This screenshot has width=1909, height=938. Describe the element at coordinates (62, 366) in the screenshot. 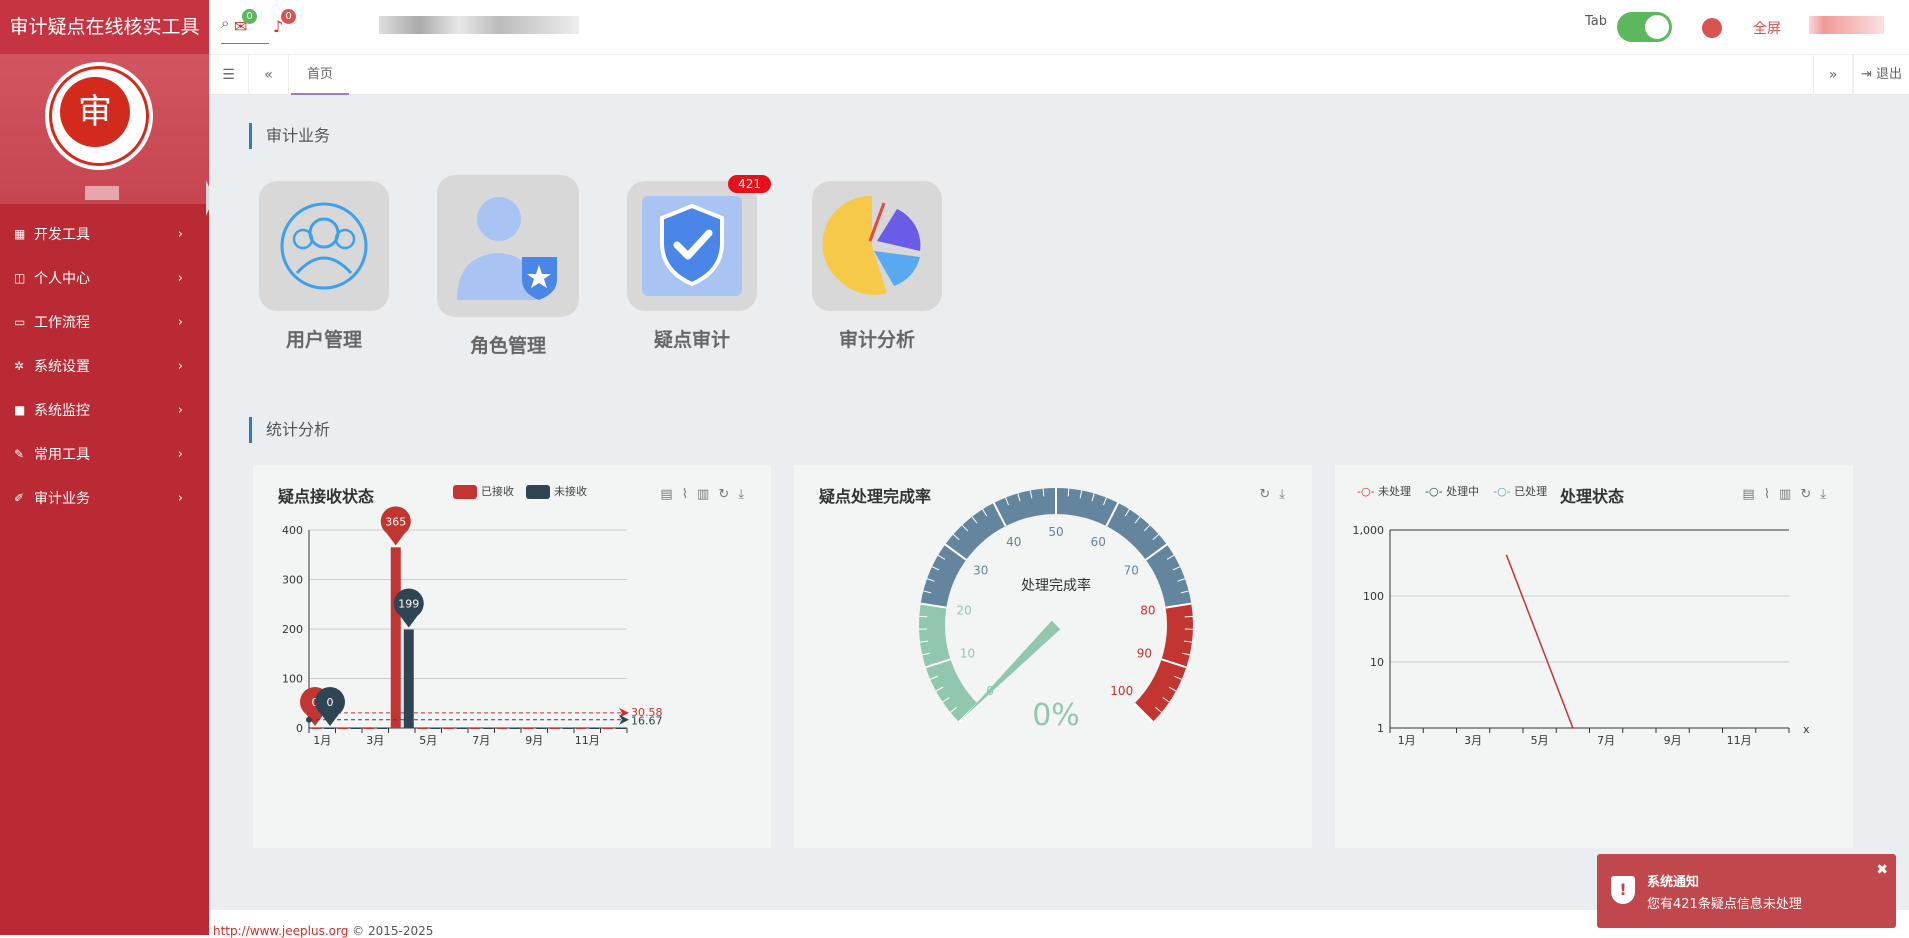

I see `sidebar-item-label: 系统设置` at that location.